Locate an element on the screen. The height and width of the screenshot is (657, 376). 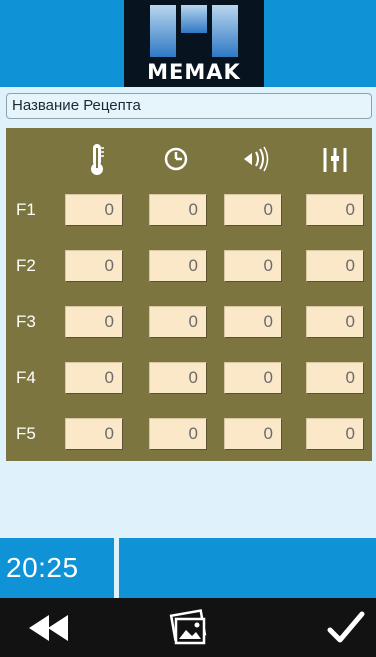
status-bar: 20:25 is located at coordinates (188, 568).